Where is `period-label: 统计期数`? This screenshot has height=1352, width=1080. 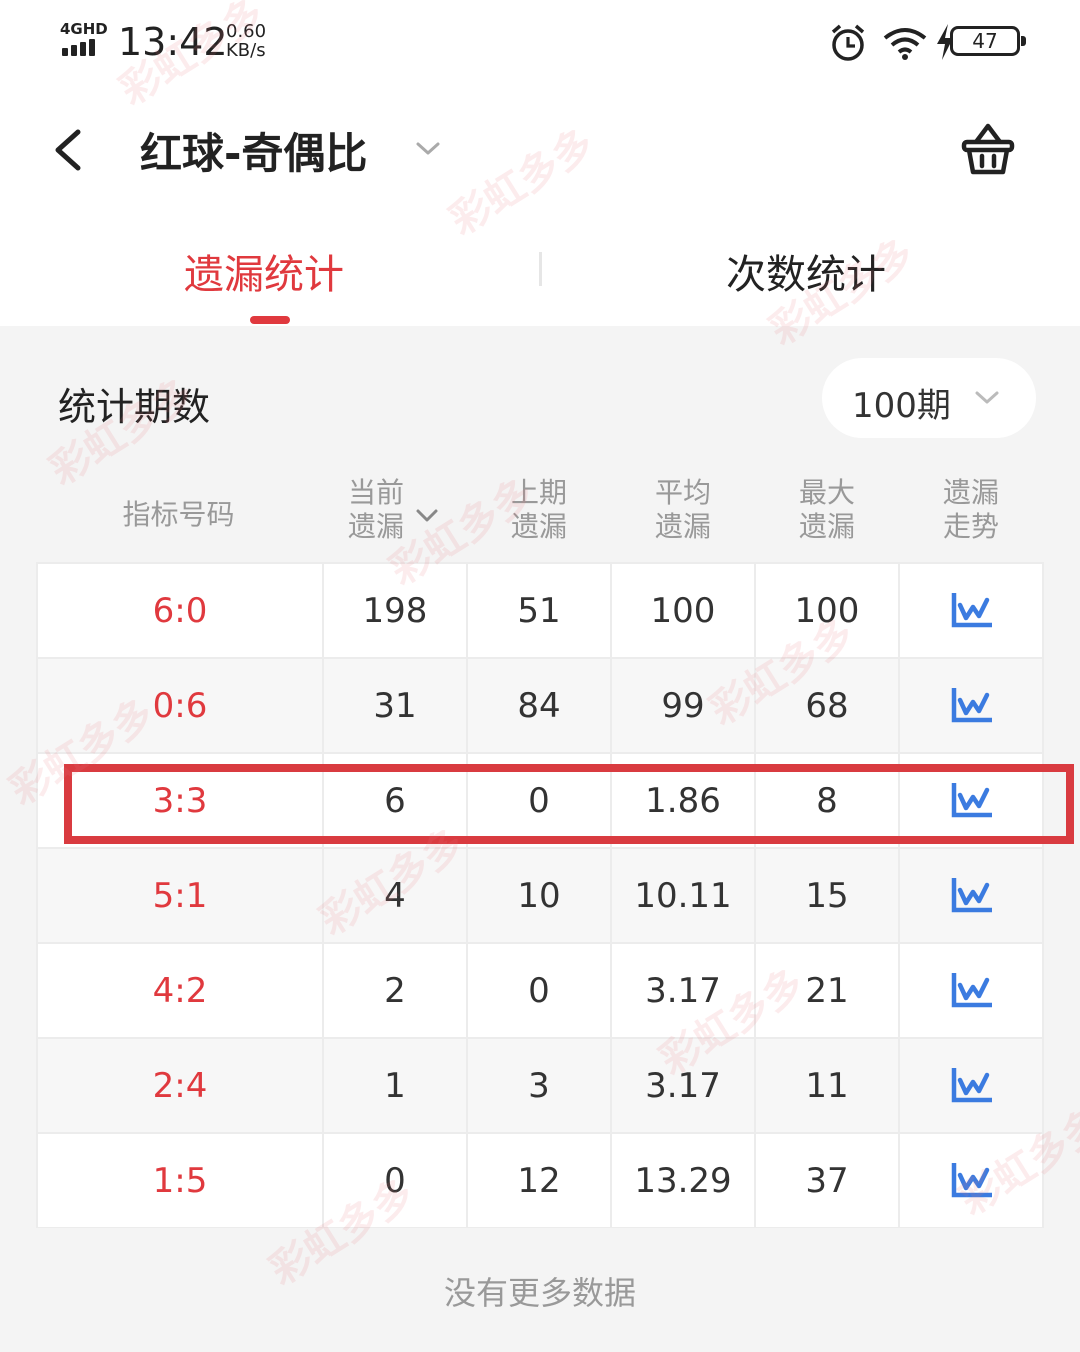
period-label: 统计期数 is located at coordinates (134, 407).